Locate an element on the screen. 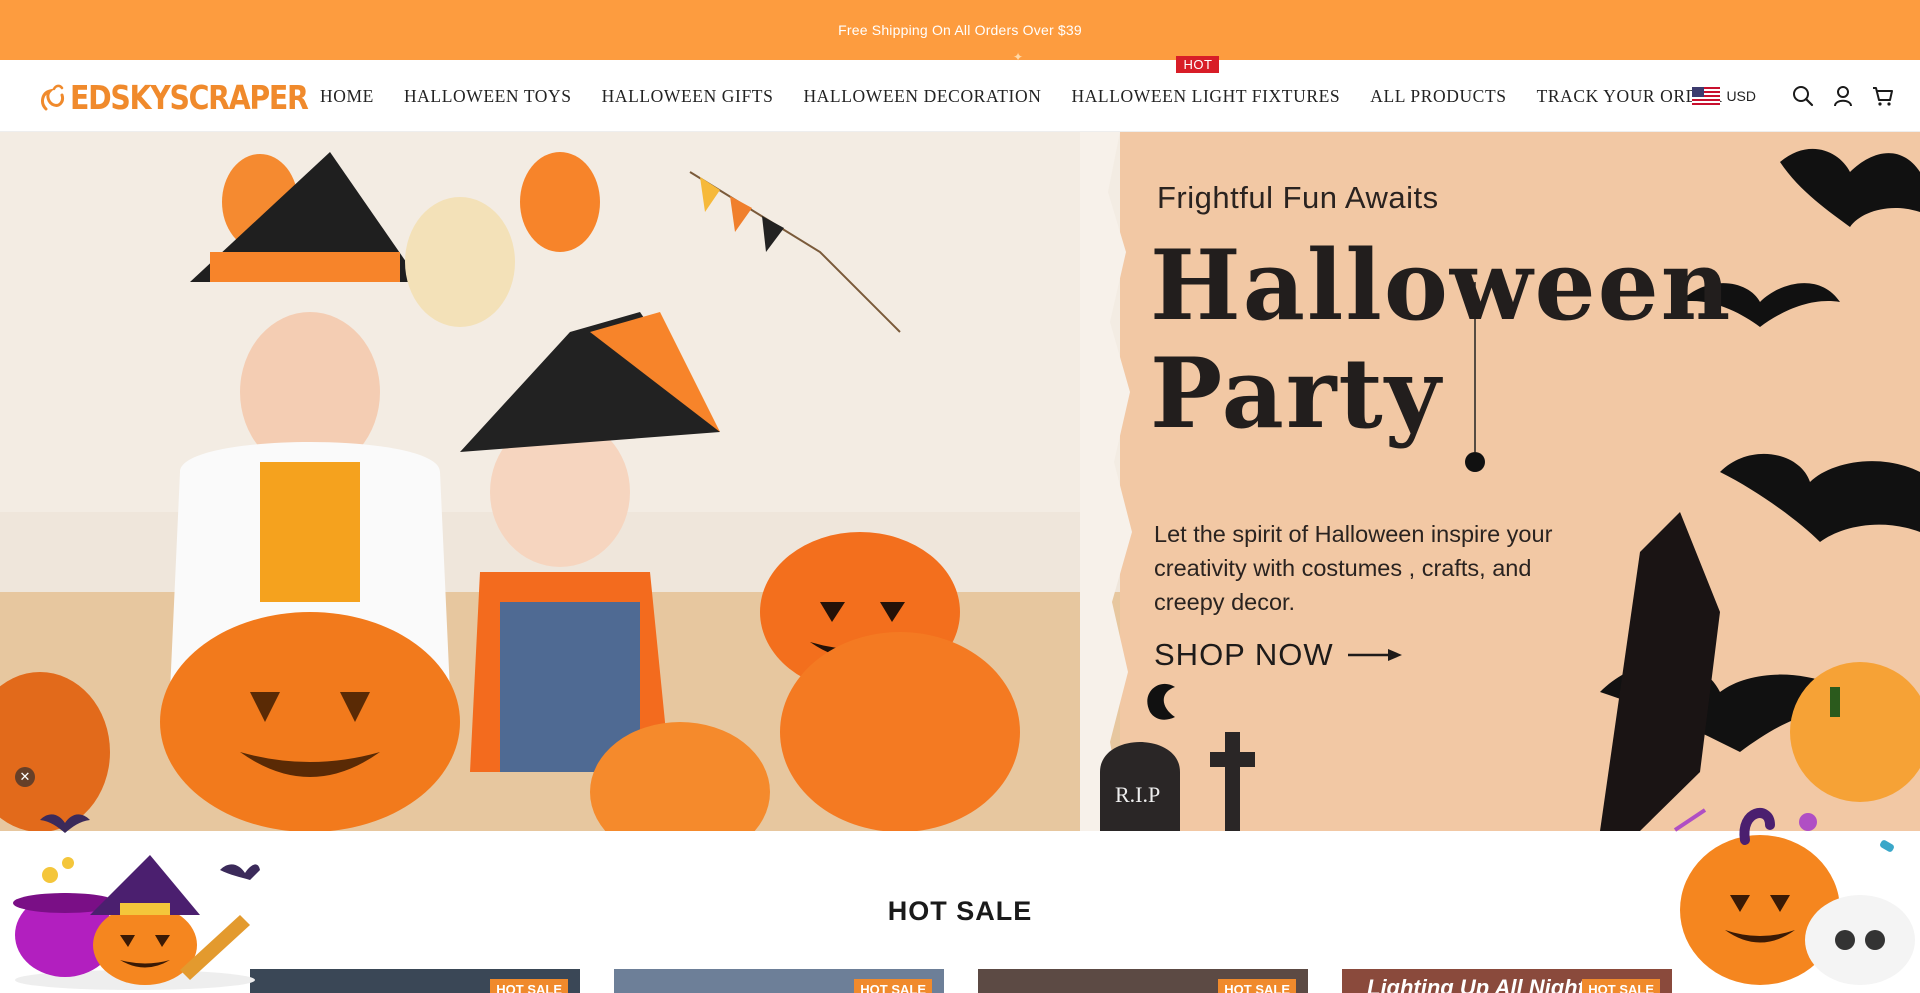 This screenshot has height=993, width=1920. currency-label: USD is located at coordinates (1741, 96).